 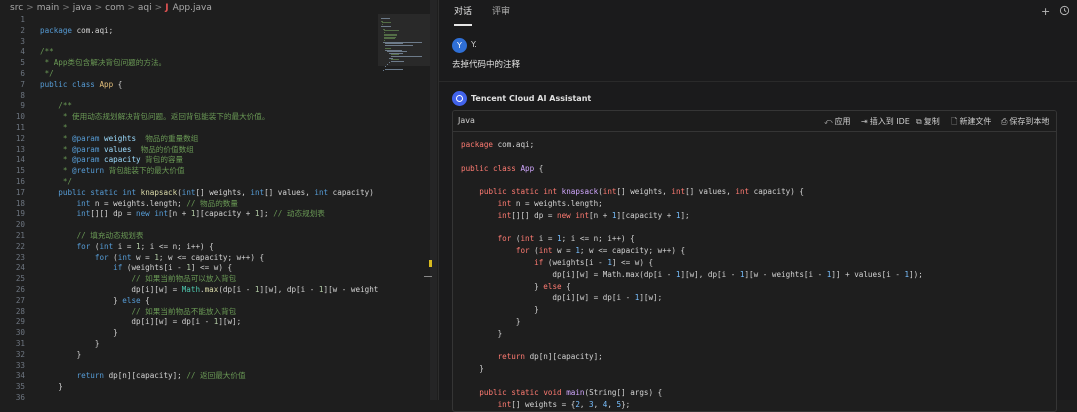 What do you see at coordinates (189, 257) in the screenshot?
I see `code-line: 23 for (int w = 1; w <= capacity; w++) {` at bounding box center [189, 257].